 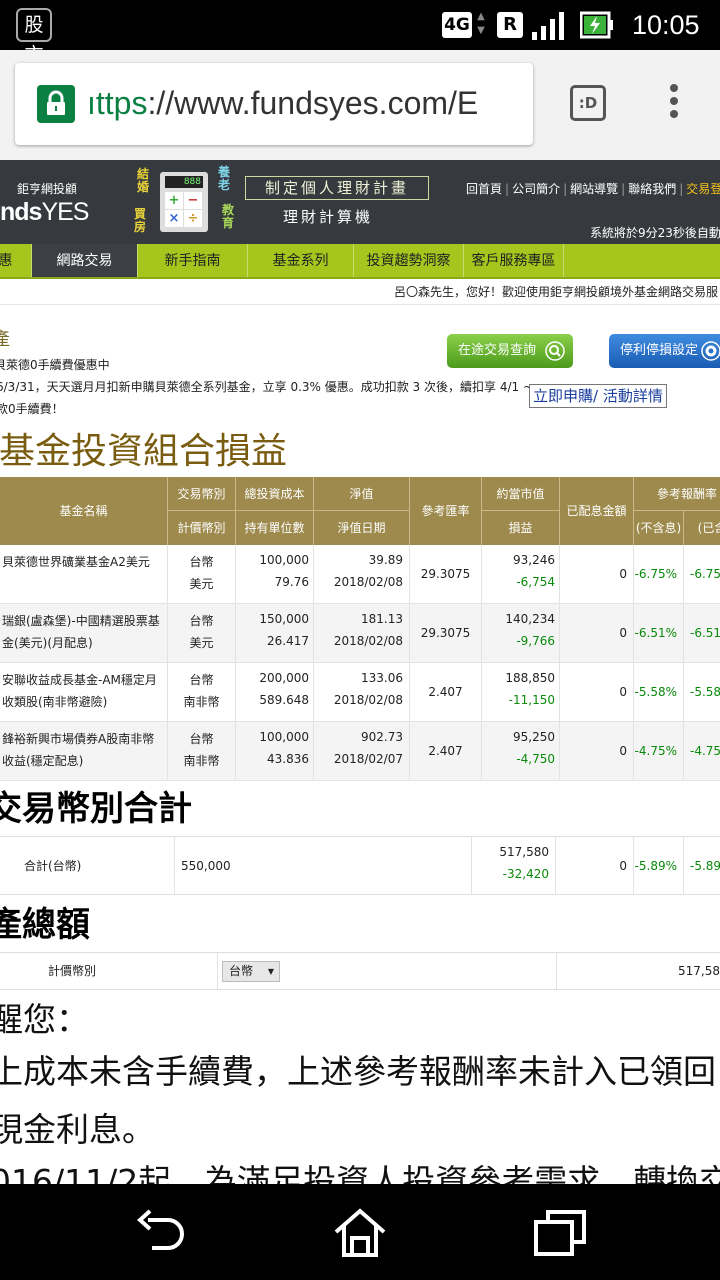 What do you see at coordinates (674, 104) in the screenshot?
I see `overflow-menu-icon` at bounding box center [674, 104].